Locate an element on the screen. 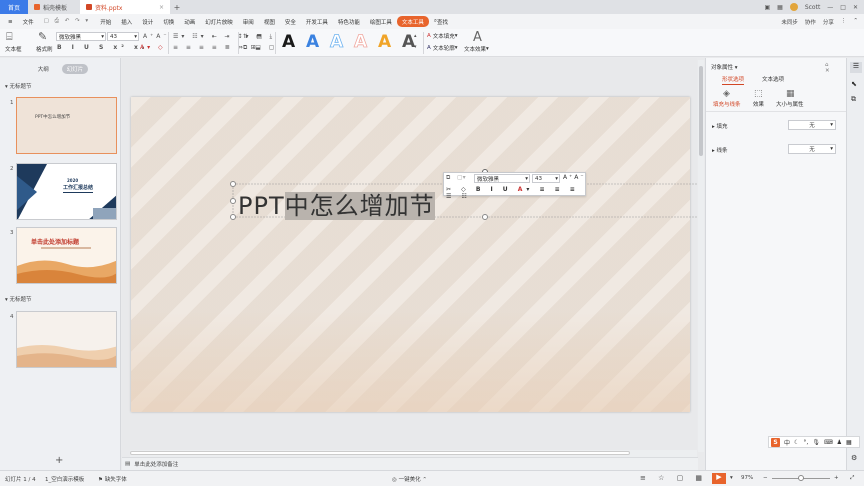 Image resolution: width=864 pixels, height=486 pixels. properties-icon: ☰ is located at coordinates (856, 67).